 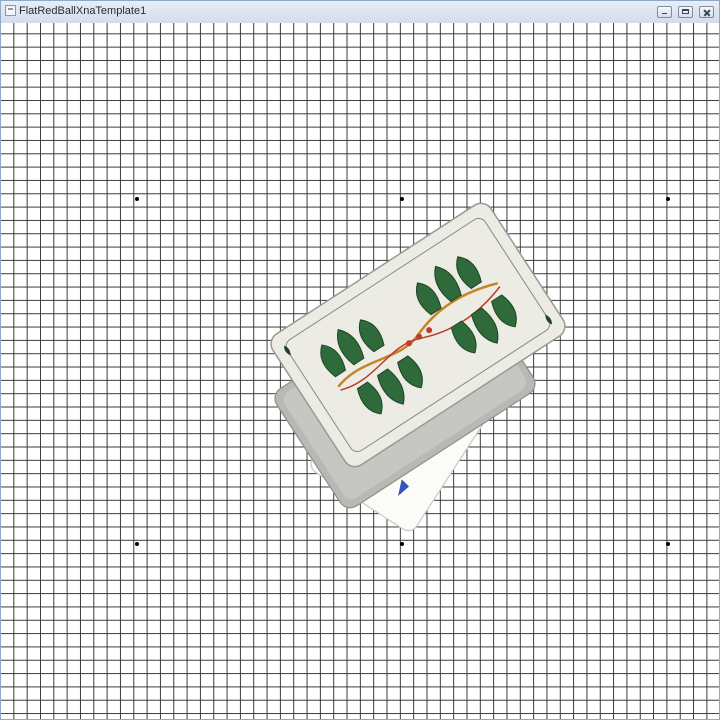 I want to click on maximize-icon, so click(x=685, y=12).